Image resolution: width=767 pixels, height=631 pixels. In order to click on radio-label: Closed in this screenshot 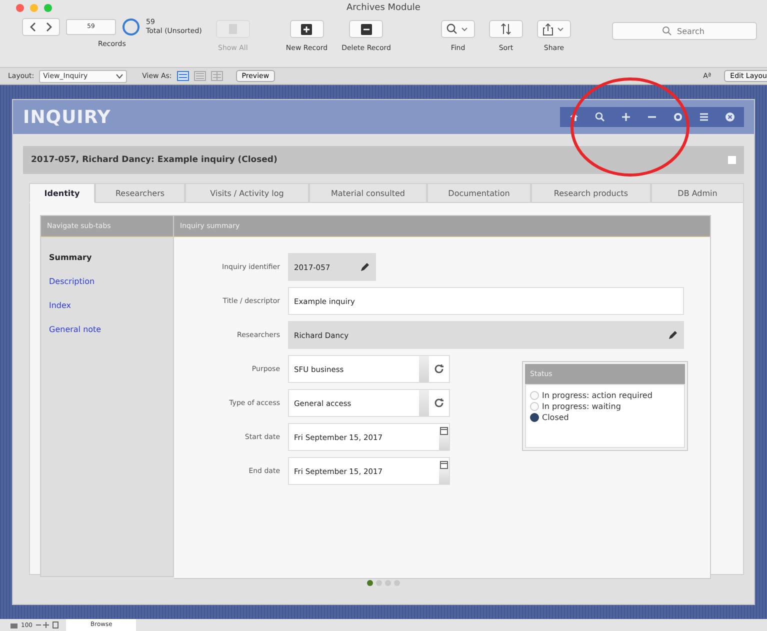, I will do `click(555, 417)`.